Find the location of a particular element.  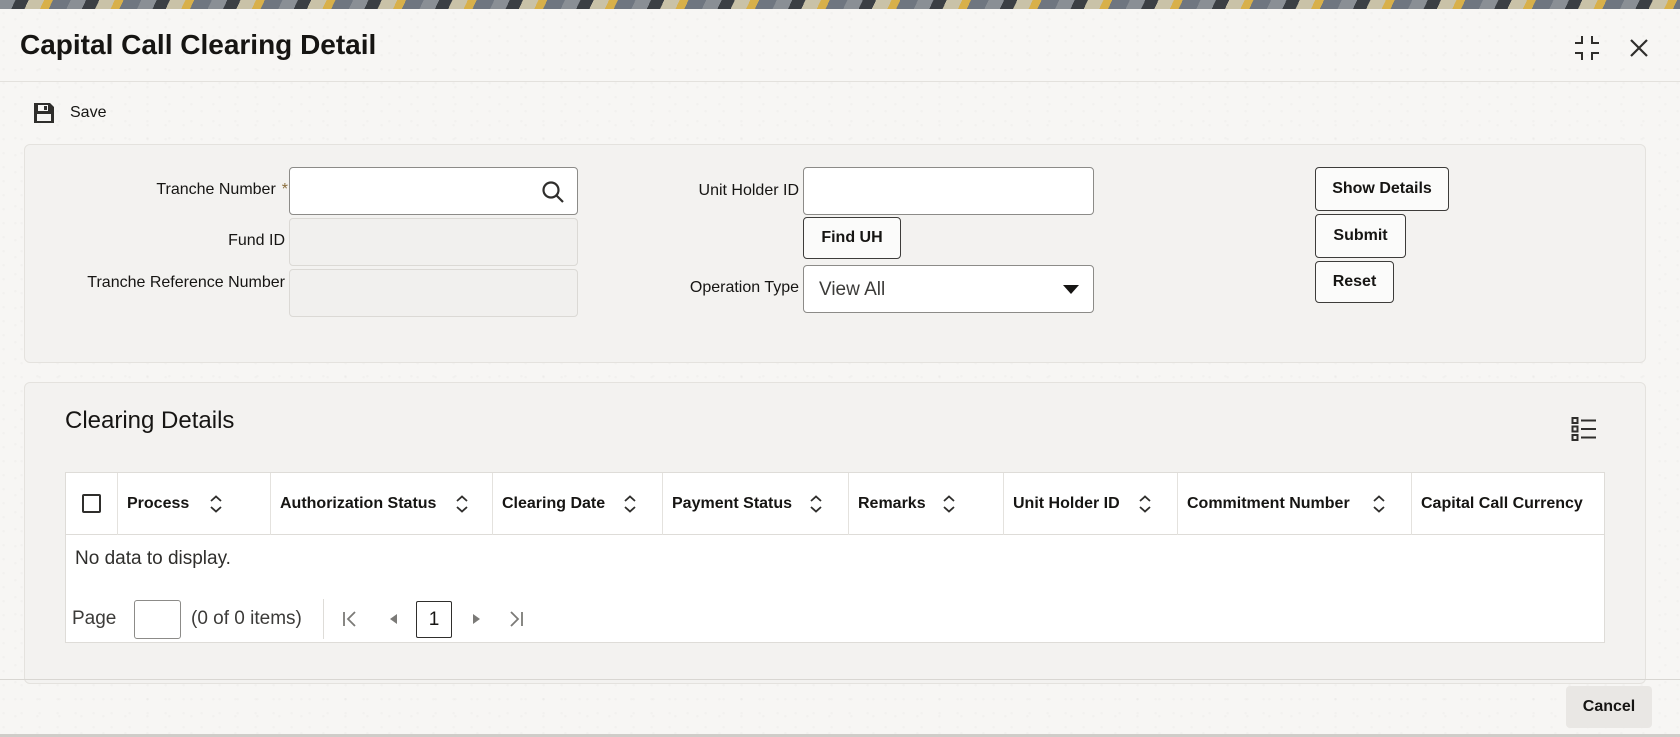

window-controls is located at coordinates (1613, 48).